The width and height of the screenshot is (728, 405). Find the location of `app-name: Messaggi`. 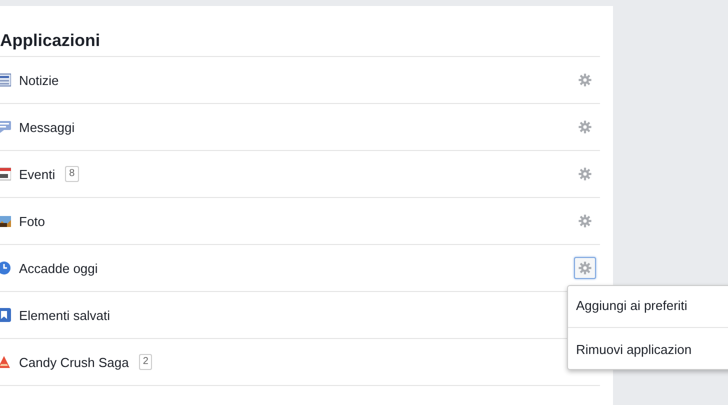

app-name: Messaggi is located at coordinates (47, 127).